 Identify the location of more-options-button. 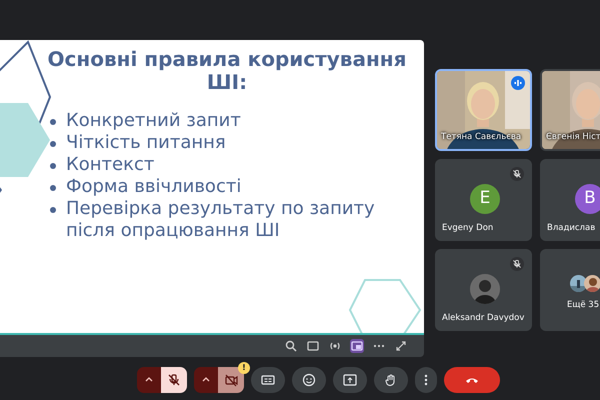
(426, 380).